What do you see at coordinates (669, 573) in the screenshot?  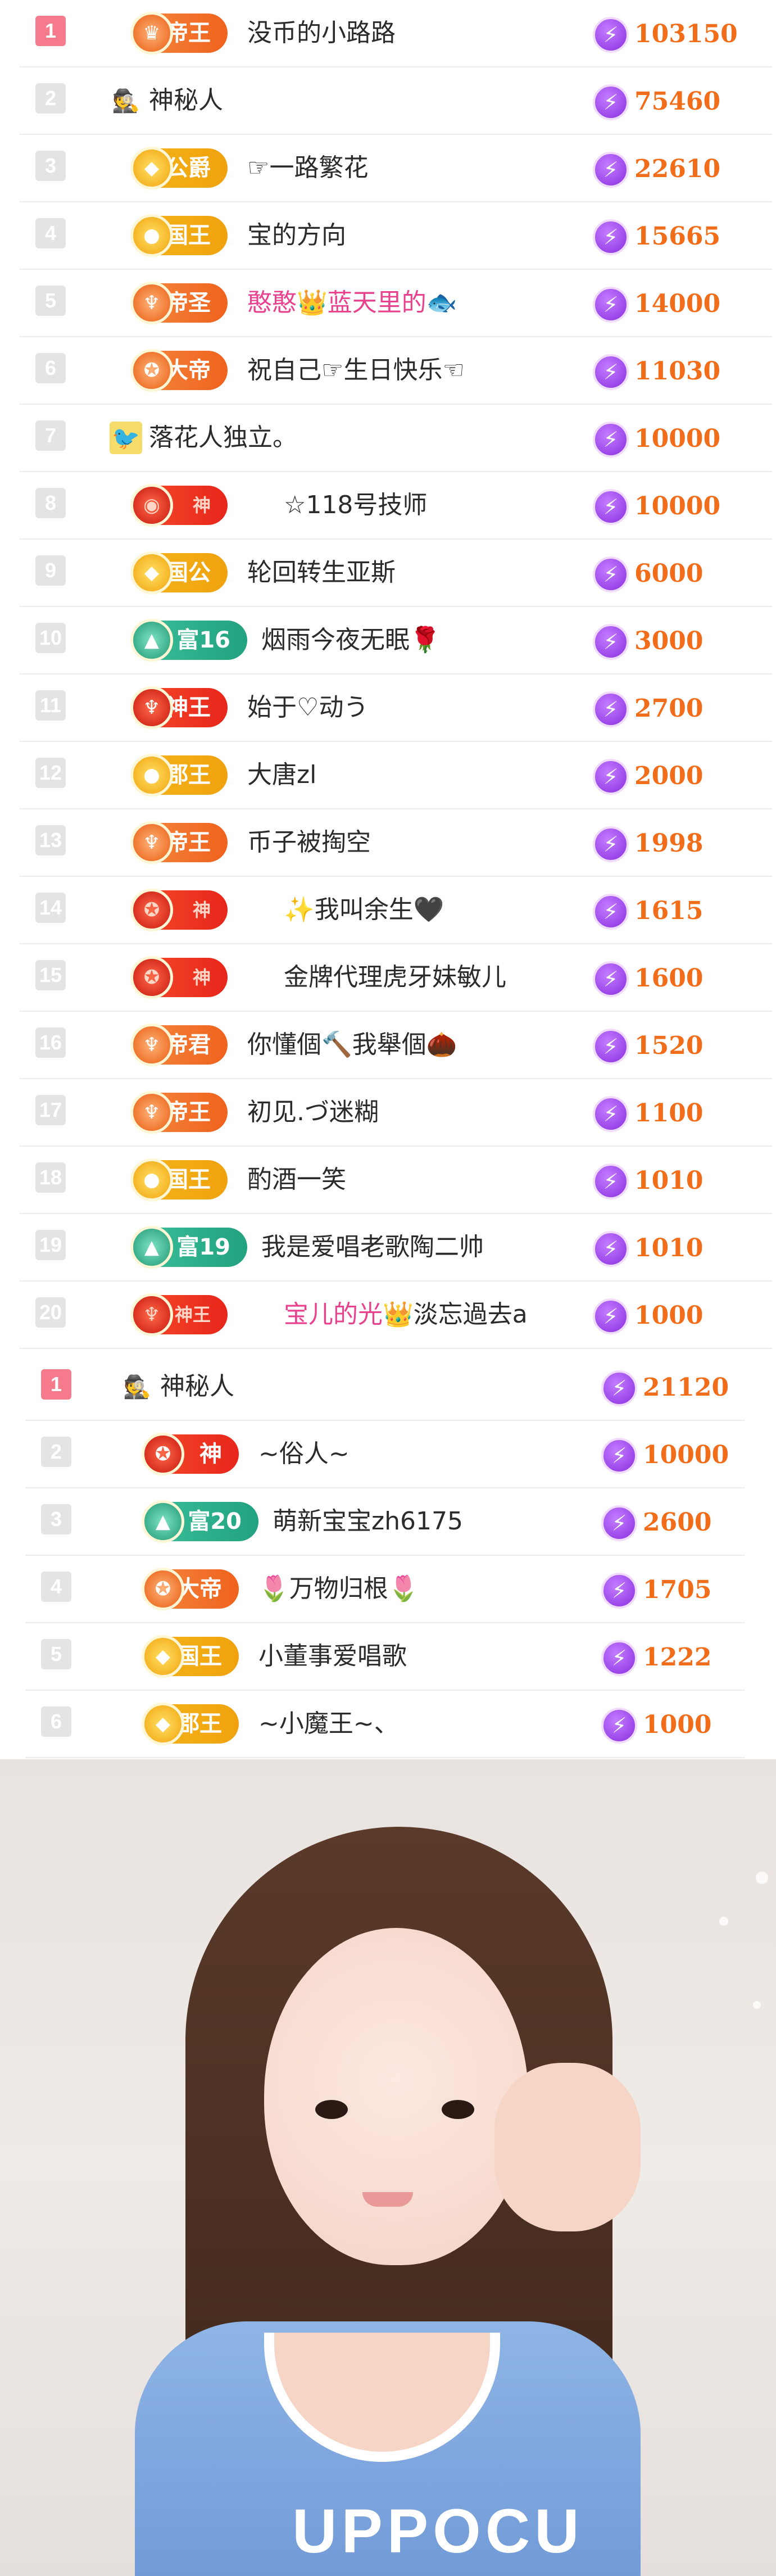 I see `contribution-score: 6000` at bounding box center [669, 573].